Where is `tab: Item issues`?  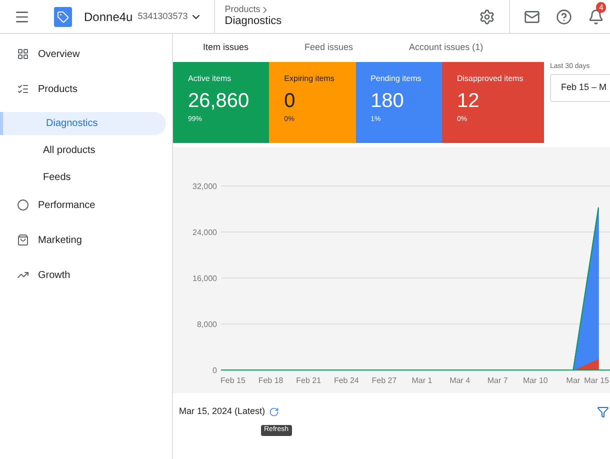
tab: Item issues is located at coordinates (226, 48).